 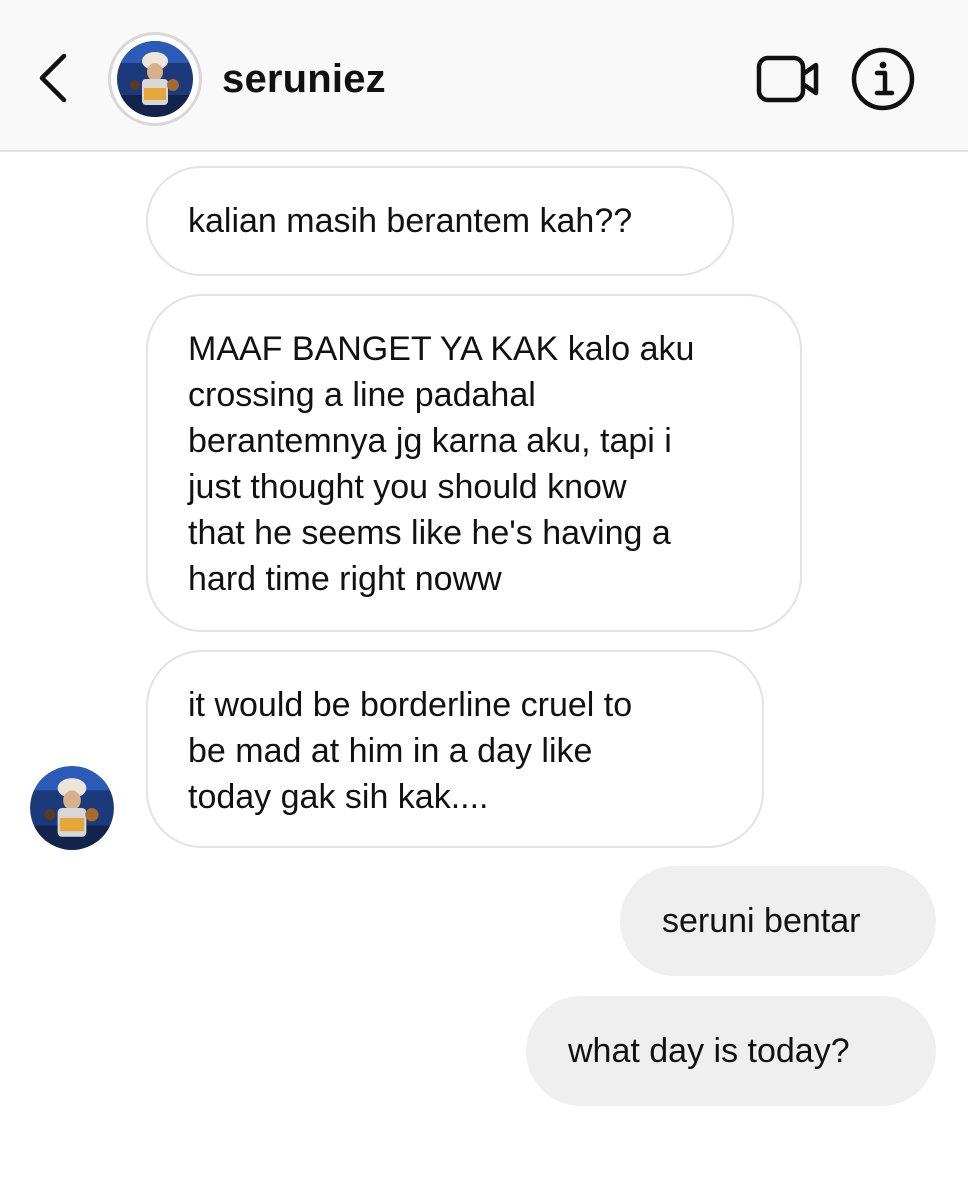 What do you see at coordinates (407, 487) in the screenshot?
I see `message-text-line: just thought you should know` at bounding box center [407, 487].